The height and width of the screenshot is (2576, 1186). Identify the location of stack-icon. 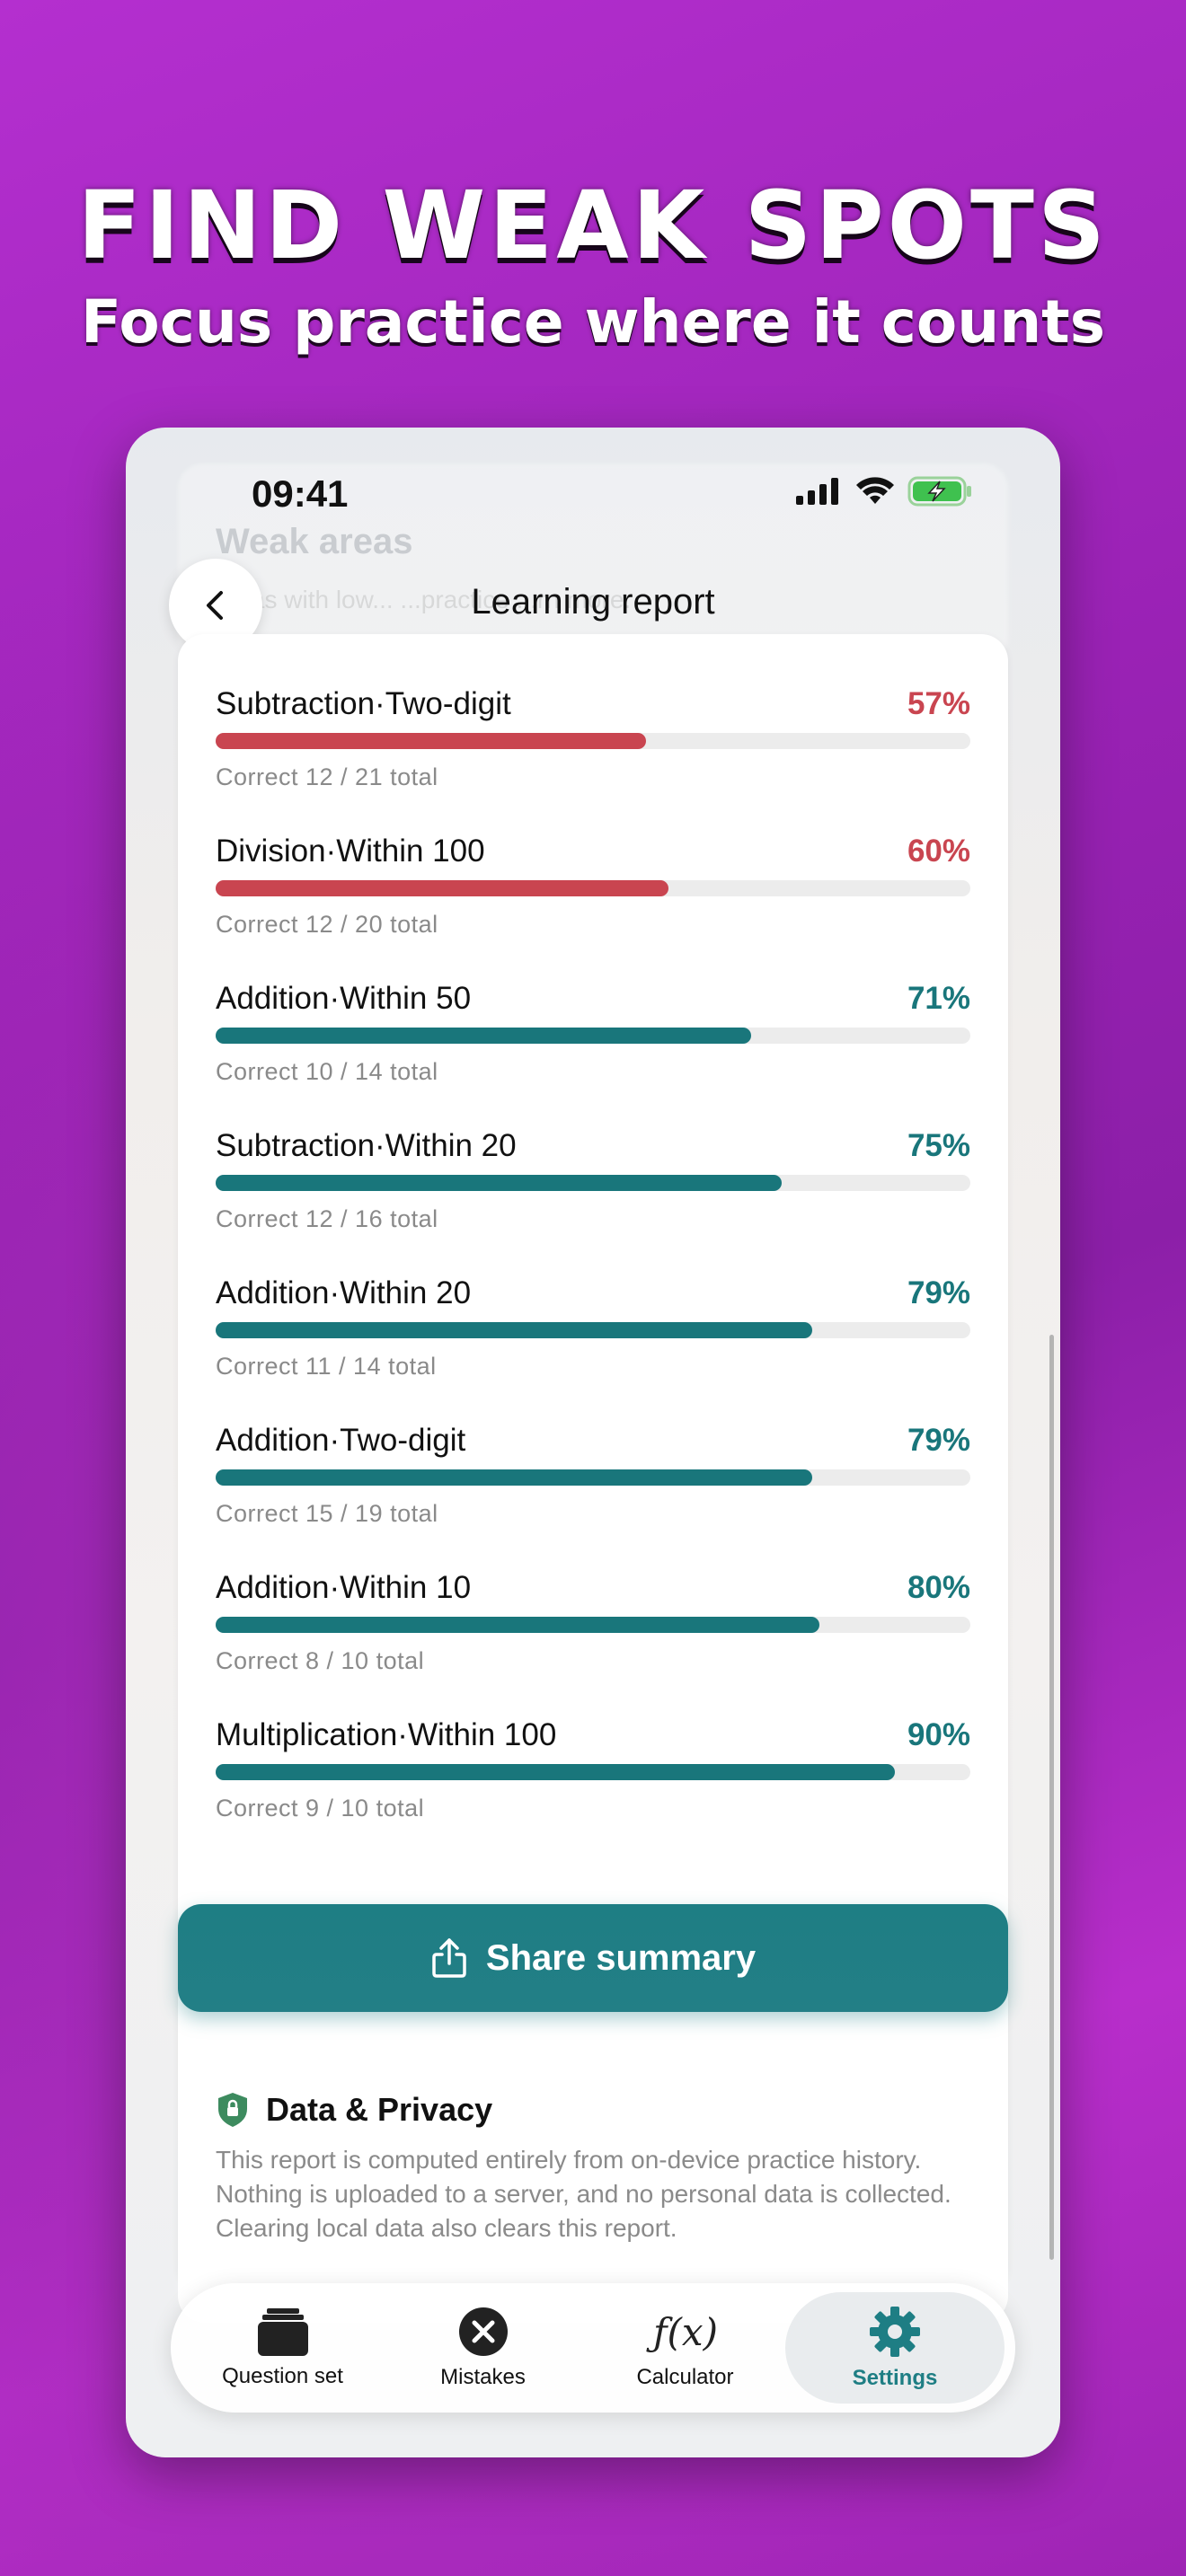
(282, 2332).